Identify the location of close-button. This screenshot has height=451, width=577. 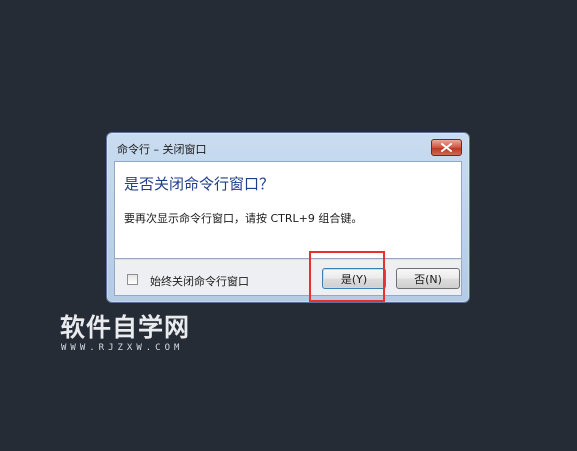
(446, 147).